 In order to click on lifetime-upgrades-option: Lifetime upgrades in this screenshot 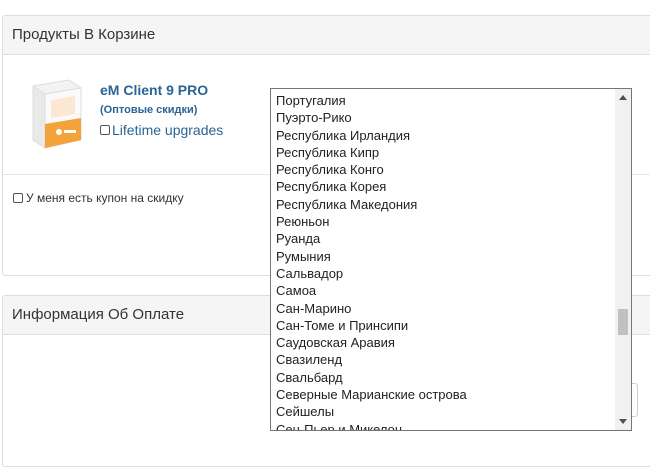, I will do `click(161, 130)`.